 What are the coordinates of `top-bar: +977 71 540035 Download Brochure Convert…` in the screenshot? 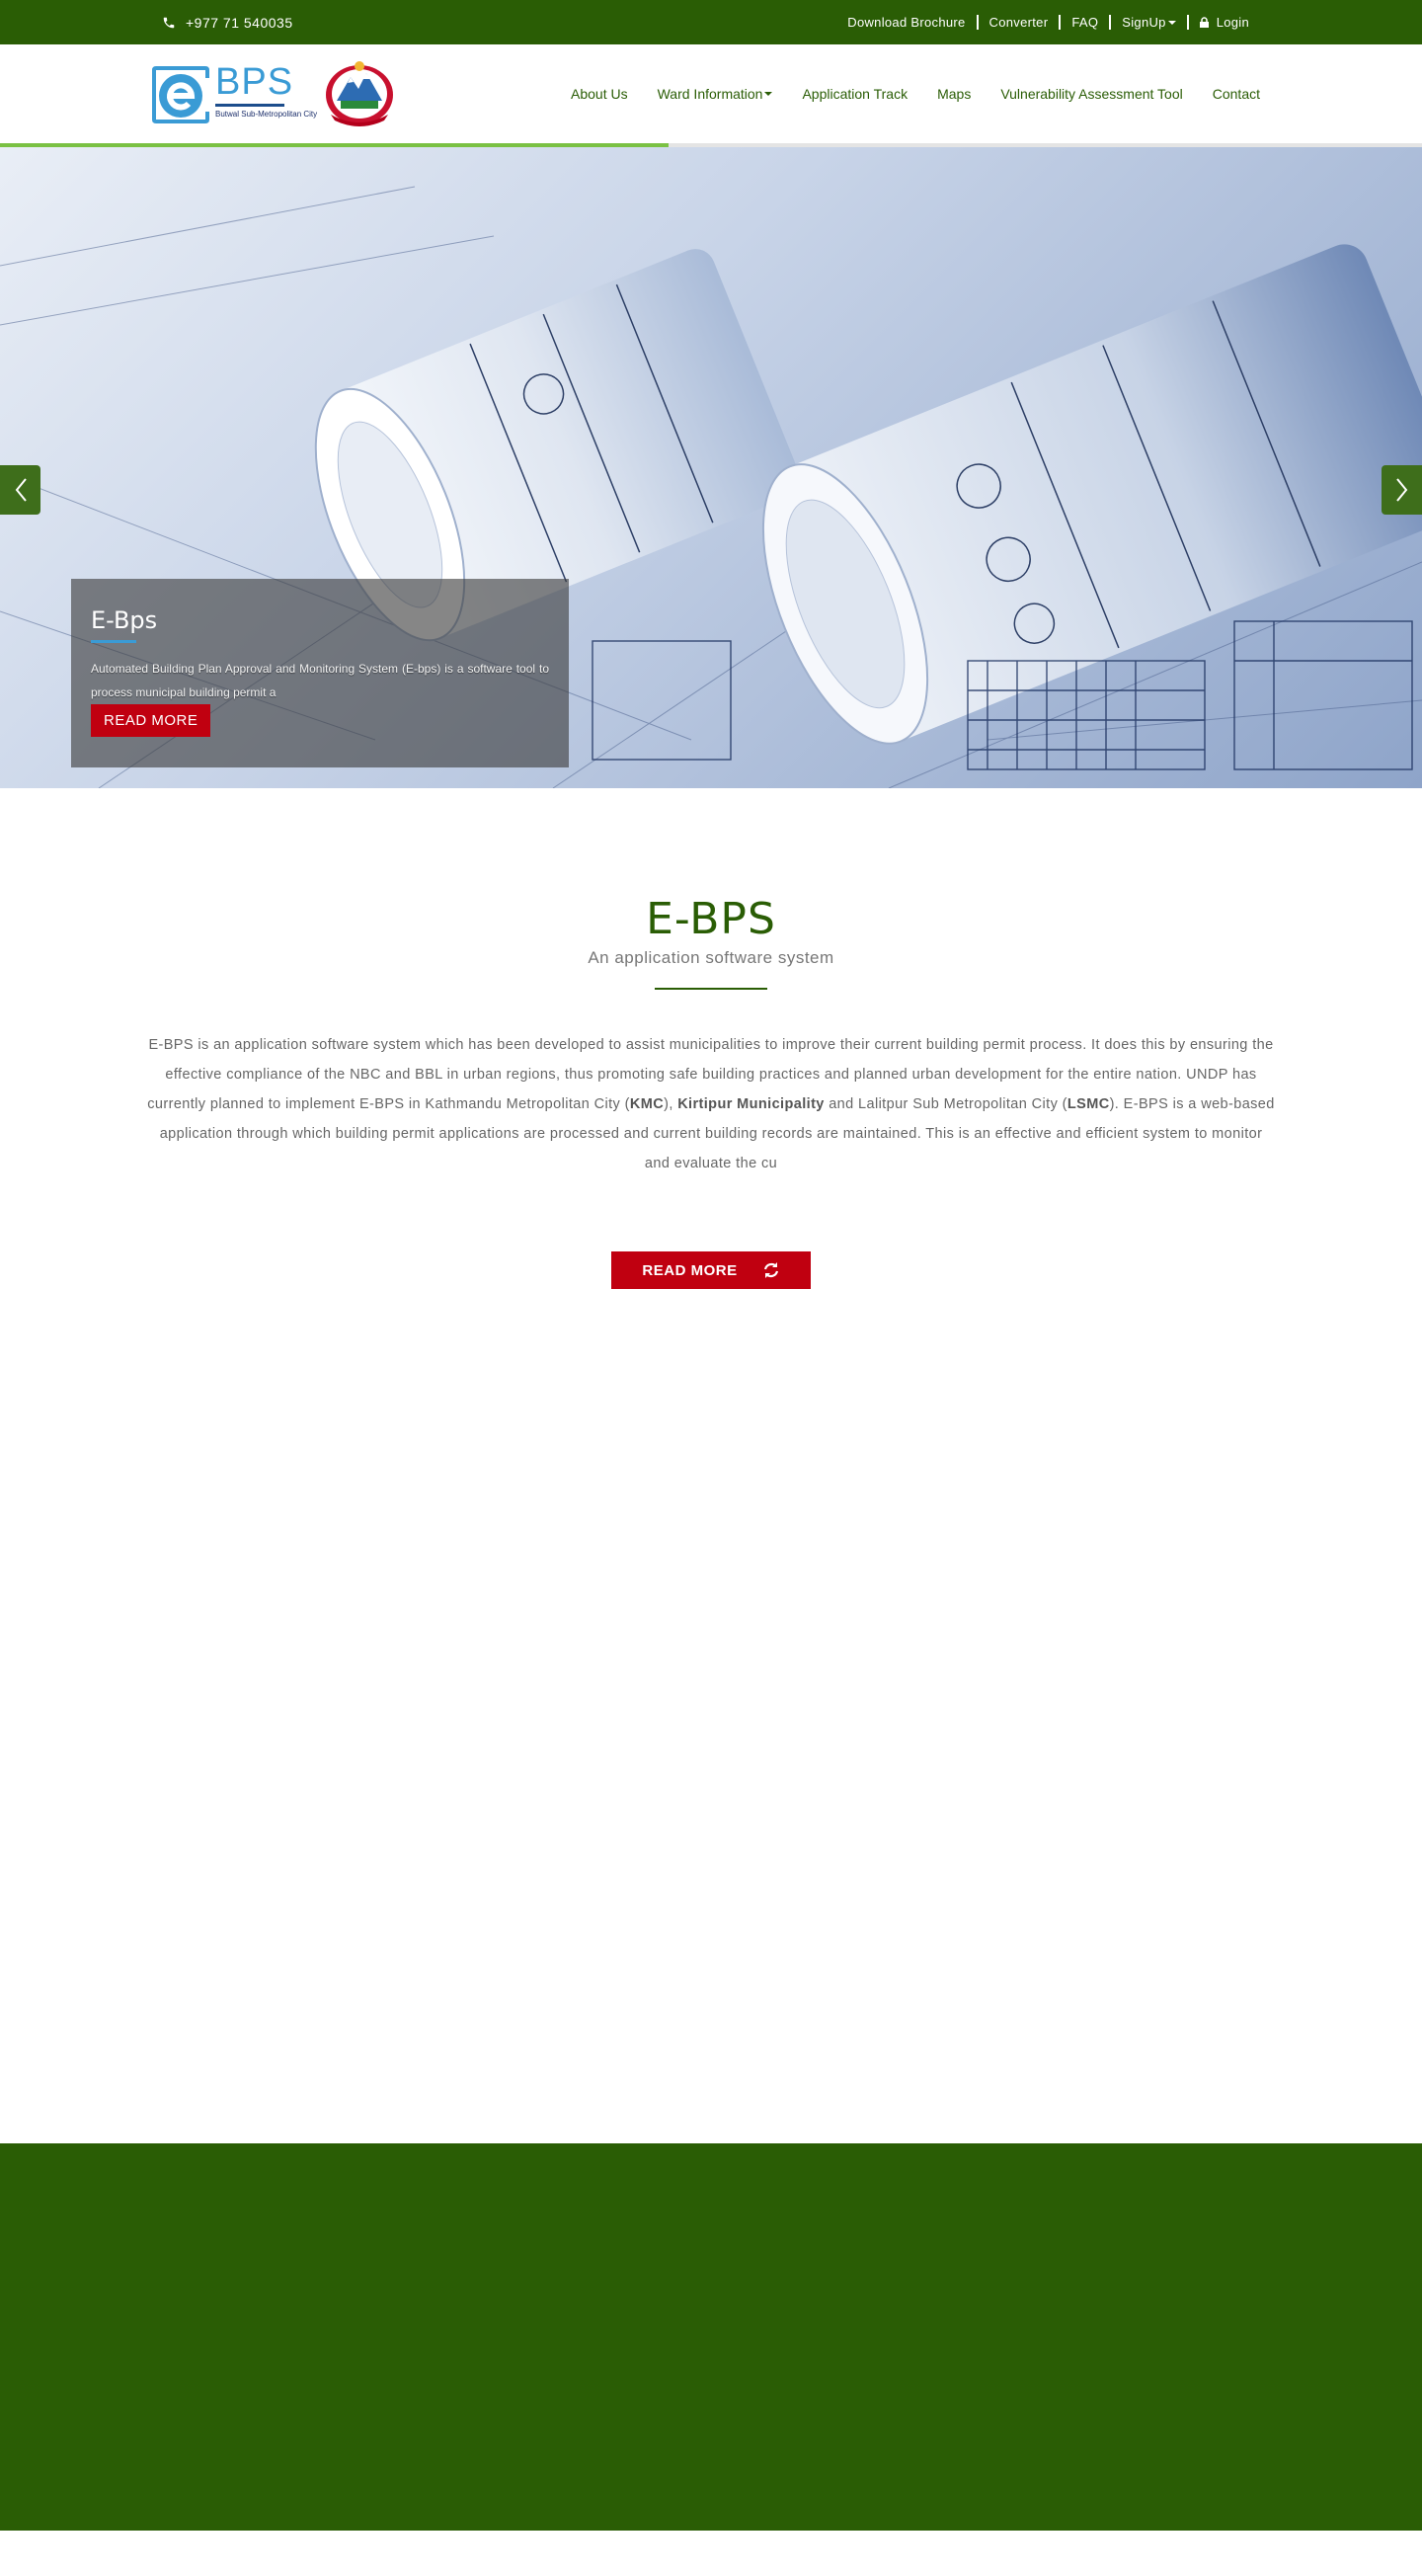 It's located at (711, 22).